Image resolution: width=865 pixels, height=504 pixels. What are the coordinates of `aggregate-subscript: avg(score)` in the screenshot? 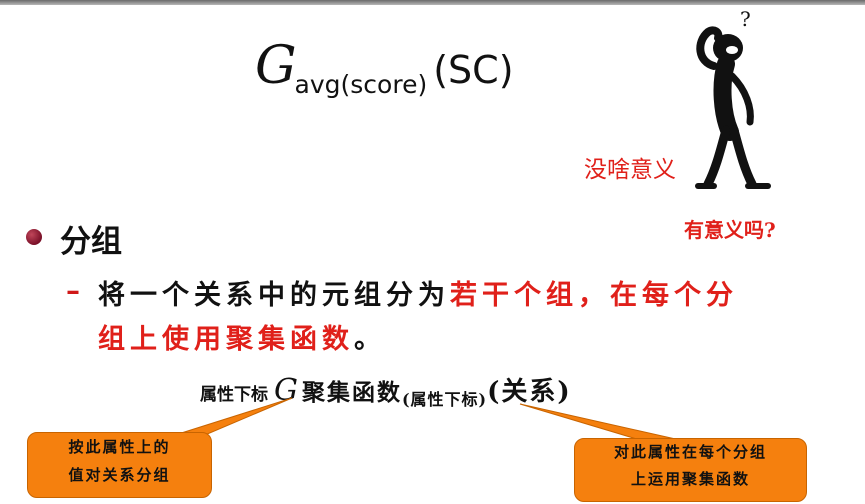 It's located at (361, 84).